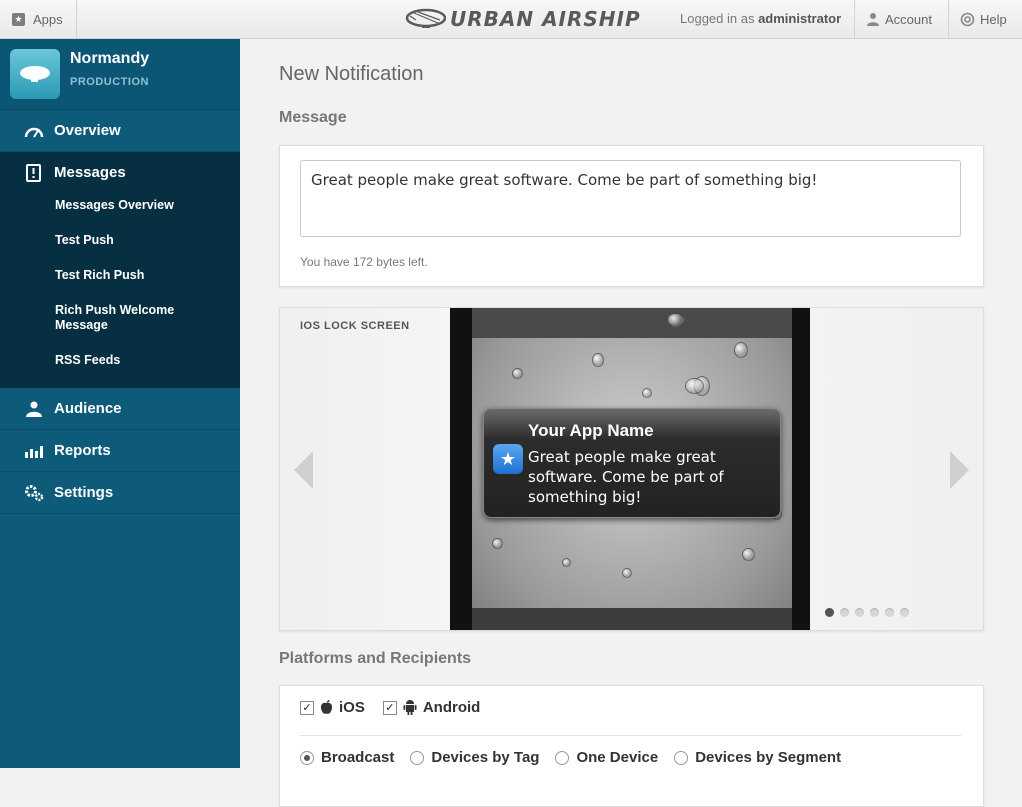 The width and height of the screenshot is (1022, 807). What do you see at coordinates (410, 707) in the screenshot?
I see `android-icon` at bounding box center [410, 707].